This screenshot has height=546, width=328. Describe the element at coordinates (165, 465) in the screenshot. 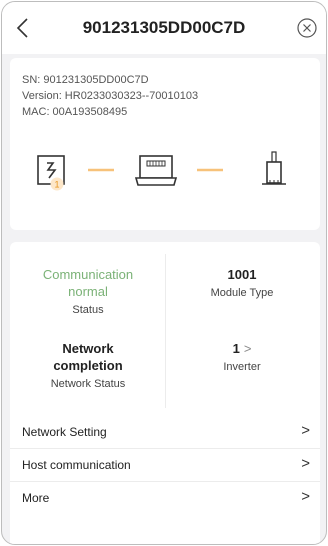

I see `menu-item-host-communication: Host communication >` at that location.